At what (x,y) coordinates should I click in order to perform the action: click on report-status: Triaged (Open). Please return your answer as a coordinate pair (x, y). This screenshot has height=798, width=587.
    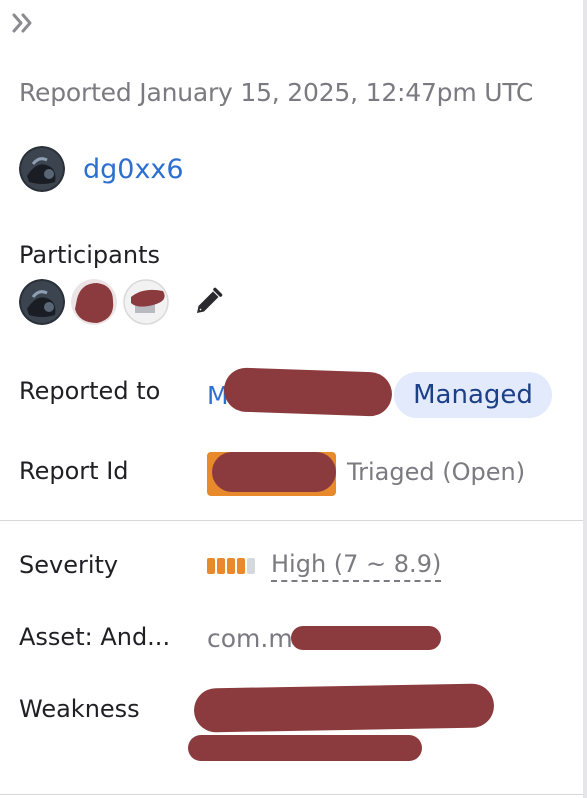
    Looking at the image, I should click on (436, 472).